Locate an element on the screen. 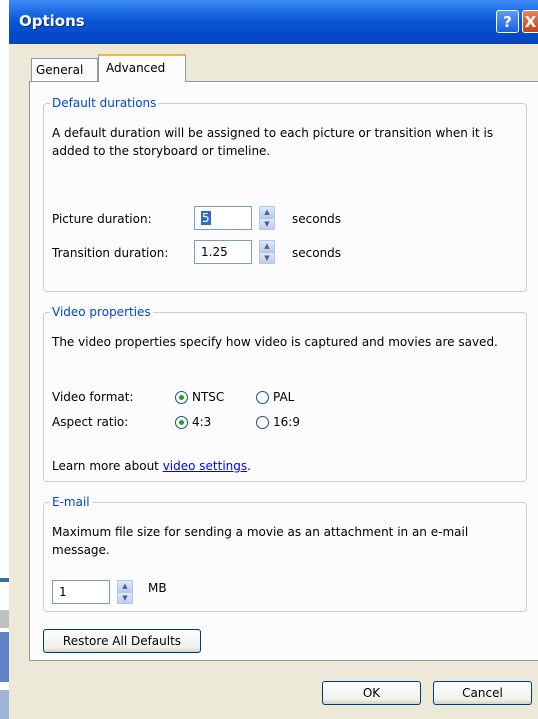  aspect-ratio-16-9-radio: 16:9 is located at coordinates (278, 422).